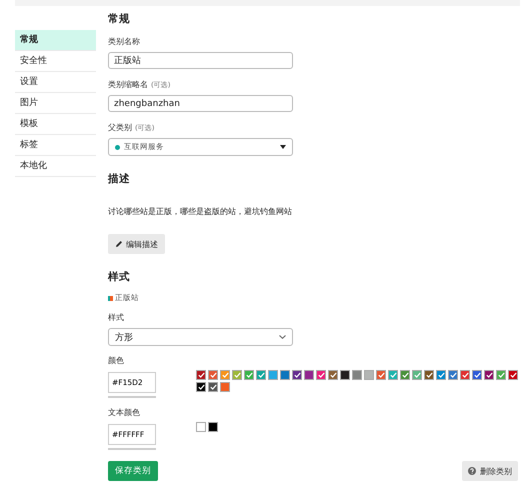  I want to click on field-label: 父类别, so click(120, 127).